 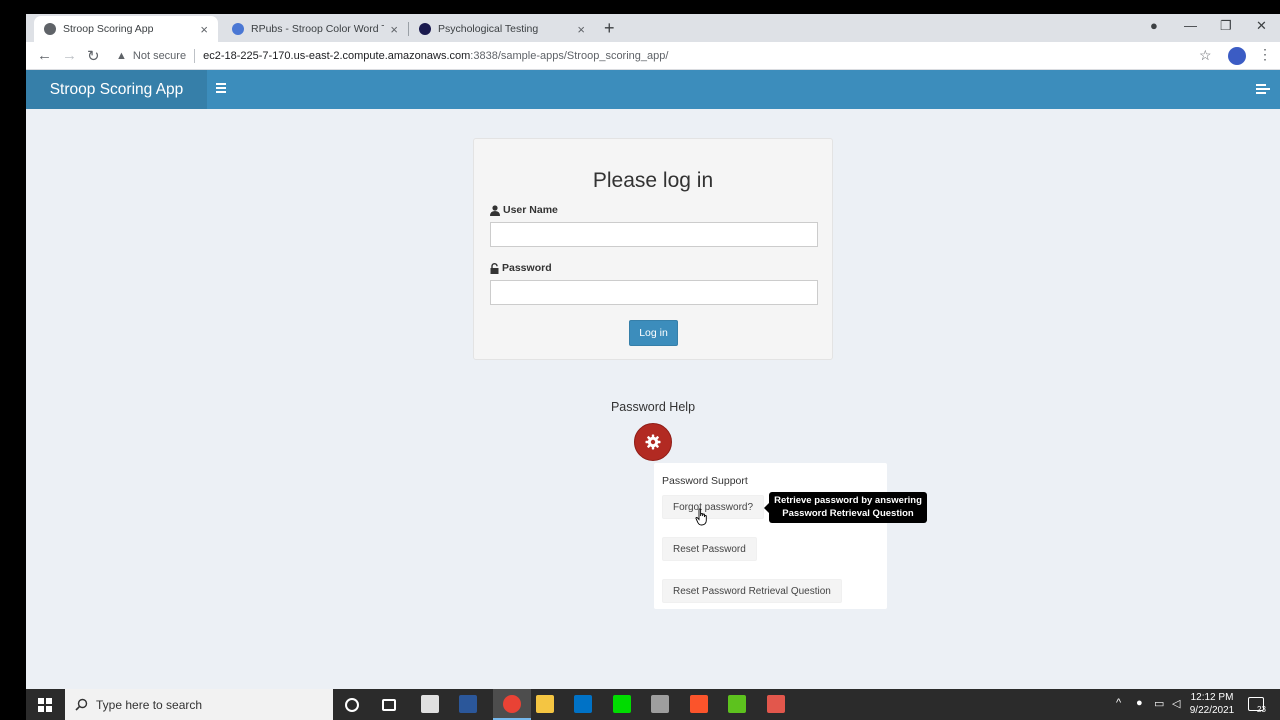 I want to click on search-placeholder: Type here to search, so click(x=149, y=704).